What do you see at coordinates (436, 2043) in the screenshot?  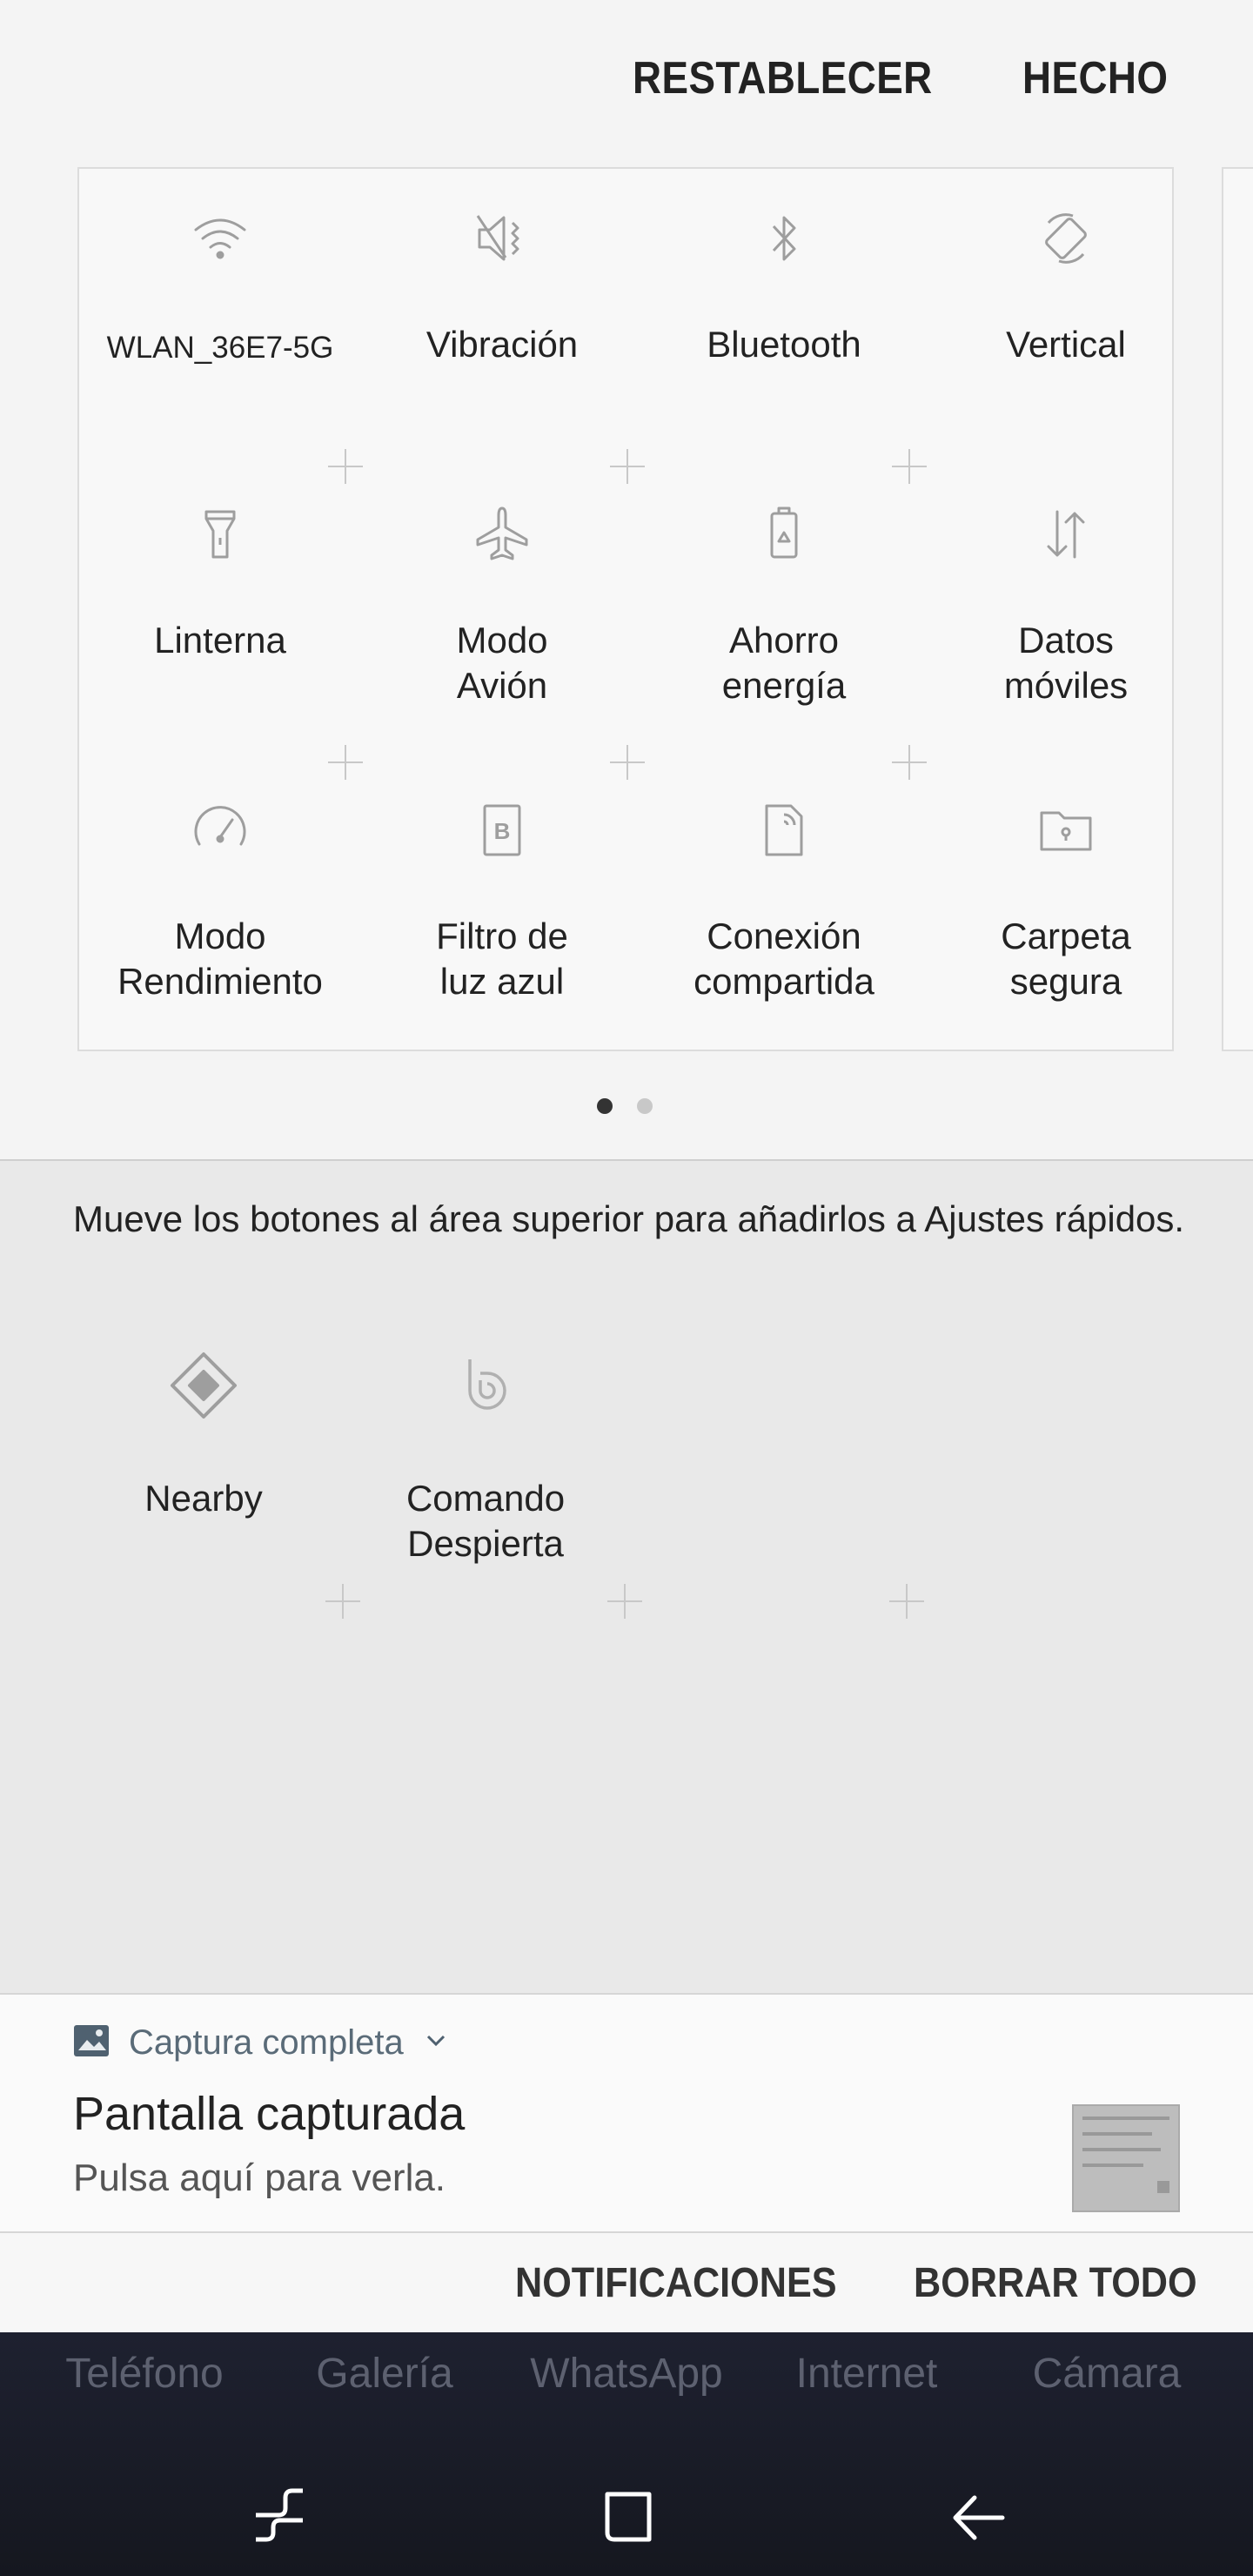 I see `chevron-down-icon` at bounding box center [436, 2043].